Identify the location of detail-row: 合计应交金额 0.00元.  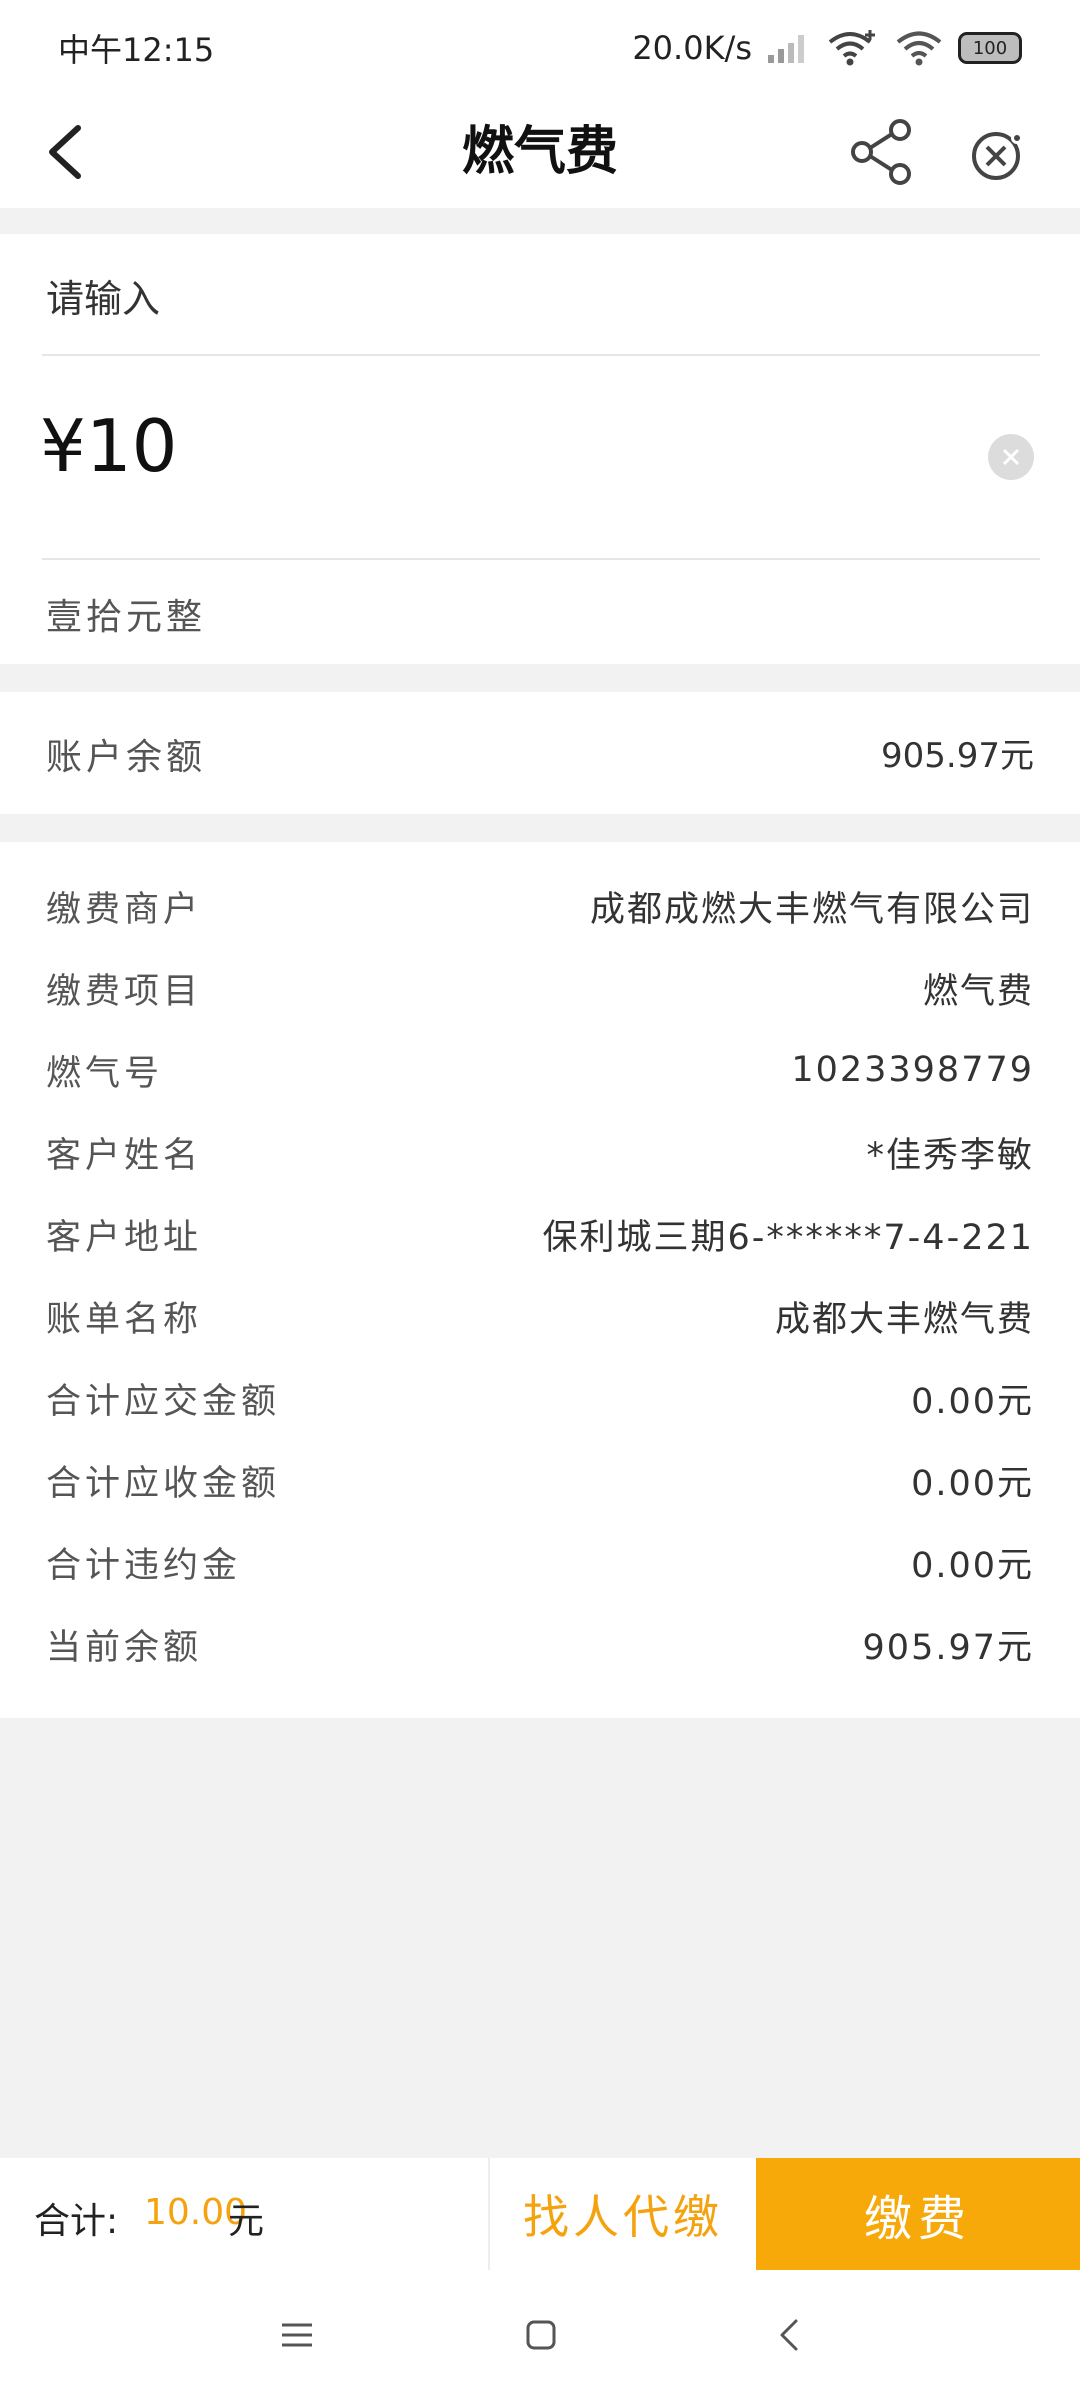
(540, 1398).